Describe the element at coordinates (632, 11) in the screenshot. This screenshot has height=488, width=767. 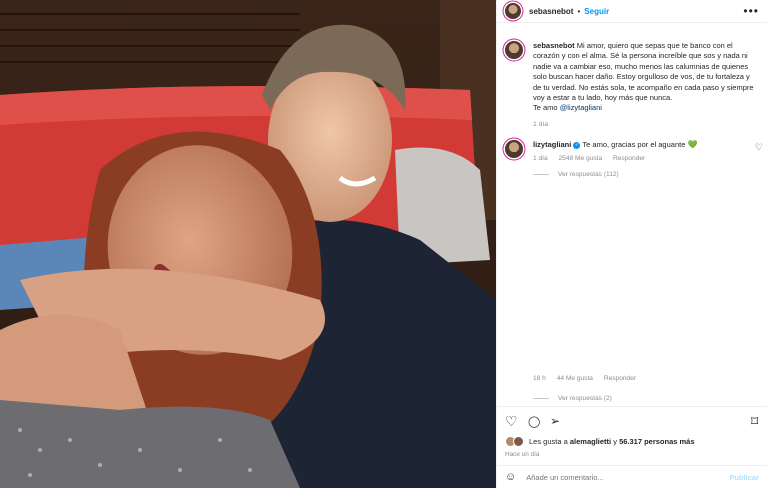
I see `post-header: sebasnebot • Seguir •••` at that location.